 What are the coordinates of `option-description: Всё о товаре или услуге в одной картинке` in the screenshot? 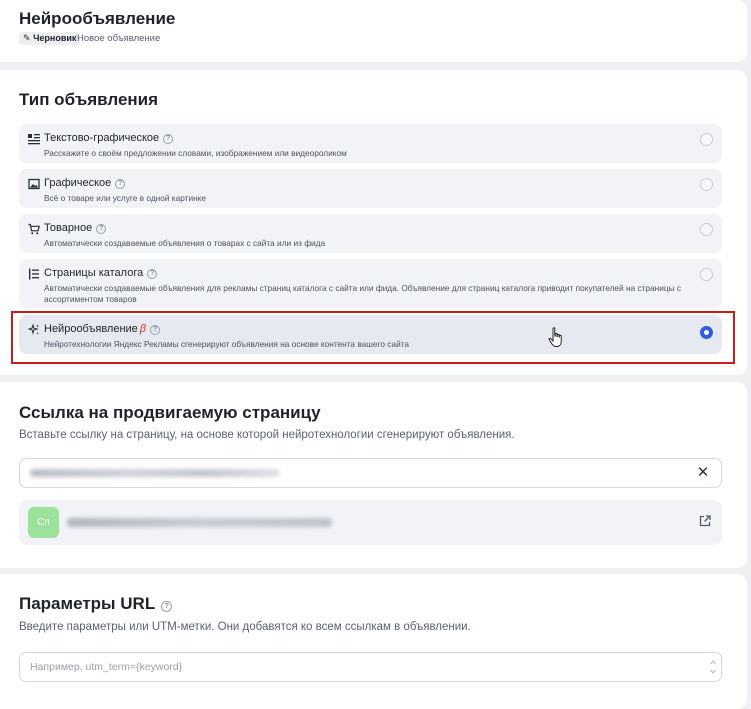 It's located at (125, 198).